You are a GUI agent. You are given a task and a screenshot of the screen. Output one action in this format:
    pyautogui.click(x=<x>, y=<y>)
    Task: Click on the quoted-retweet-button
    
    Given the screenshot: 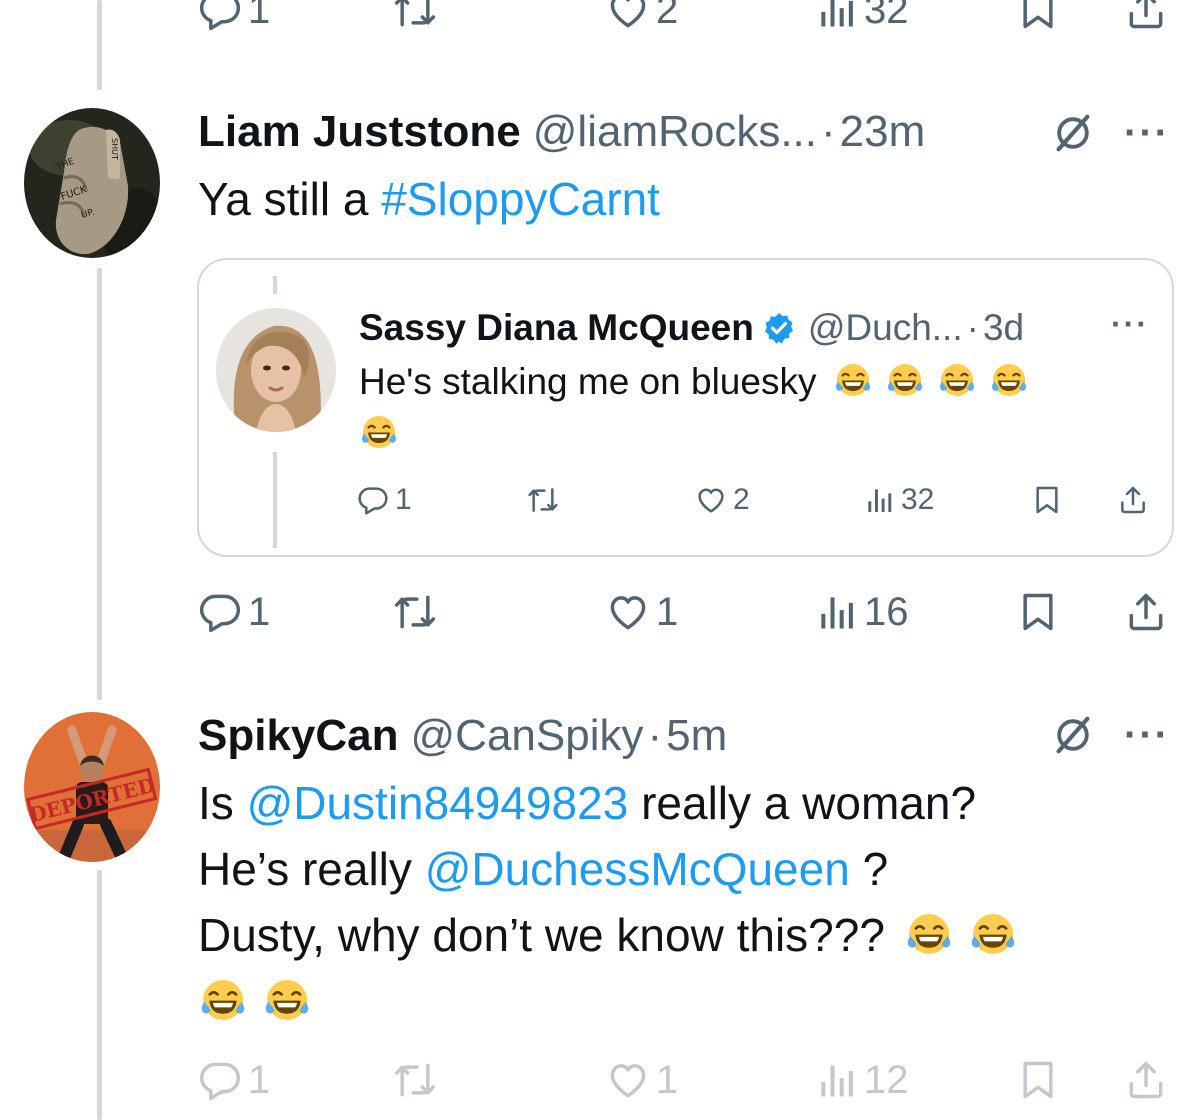 What is the action you would take?
    pyautogui.click(x=543, y=500)
    